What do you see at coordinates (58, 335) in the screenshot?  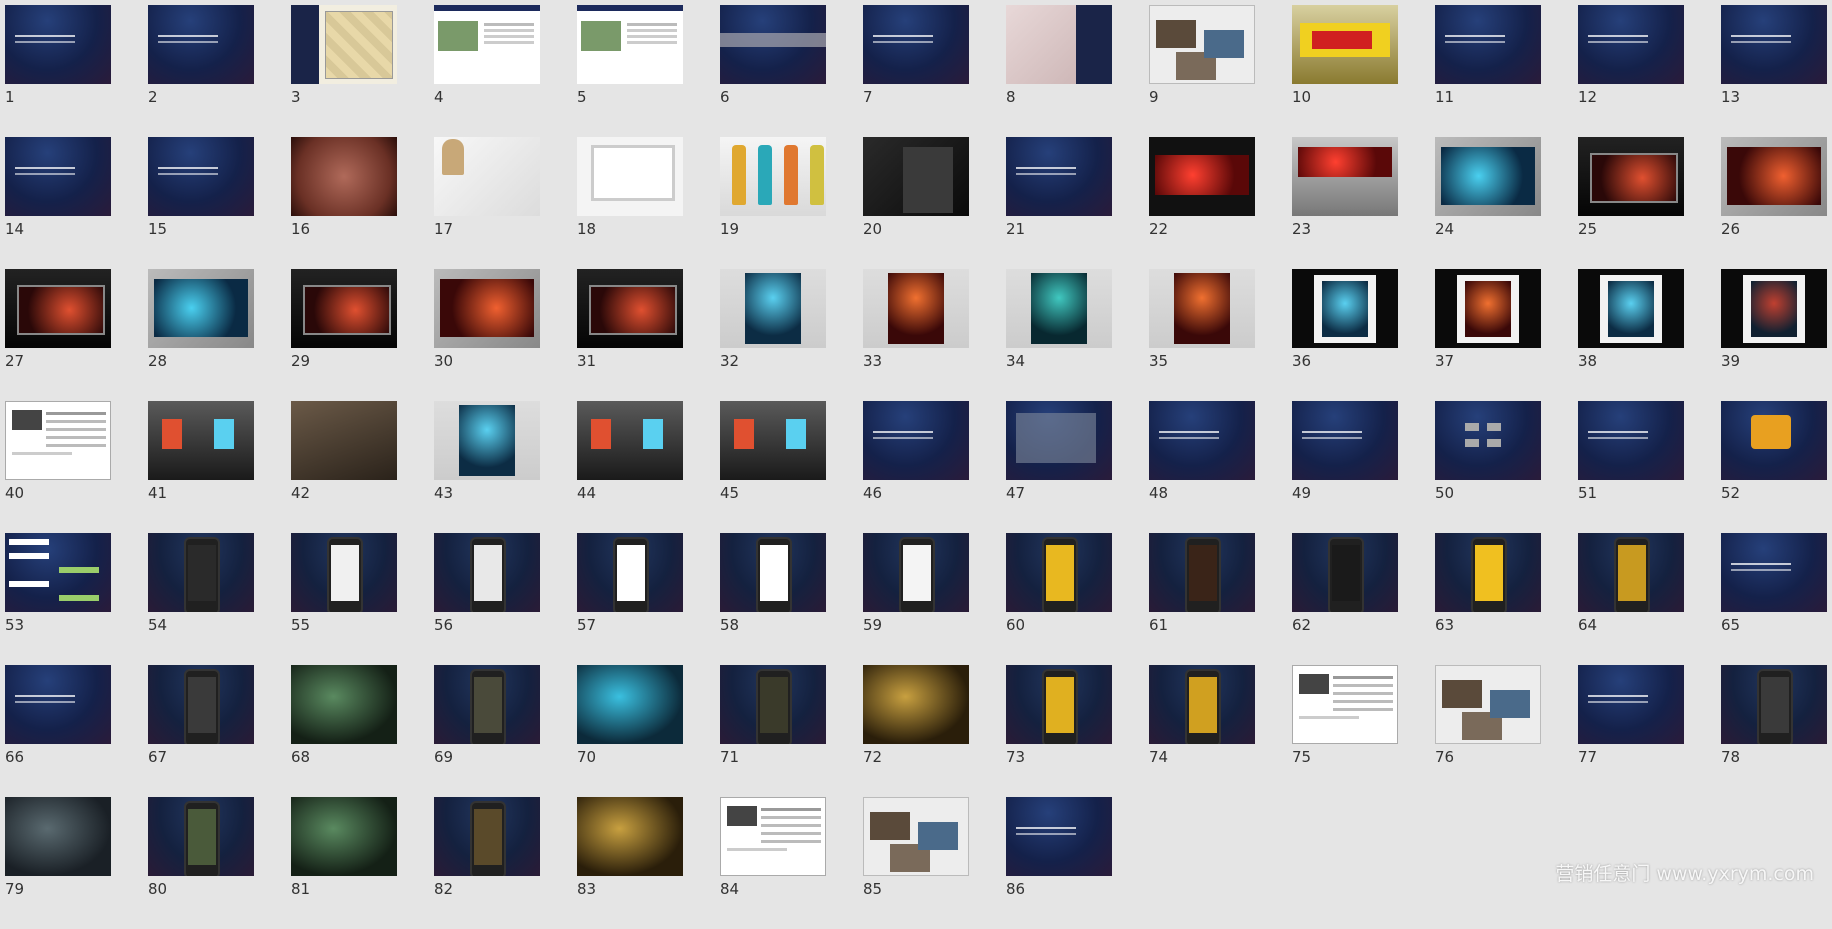 I see `slide-thumbnail: 27` at bounding box center [58, 335].